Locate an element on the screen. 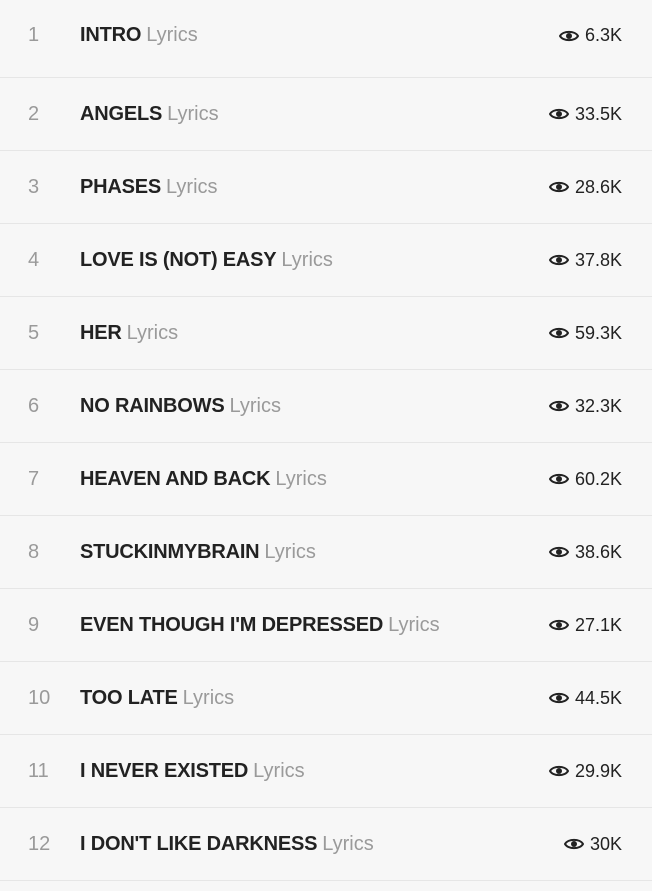 The width and height of the screenshot is (652, 891). view-count: 6.3K is located at coordinates (605, 35).